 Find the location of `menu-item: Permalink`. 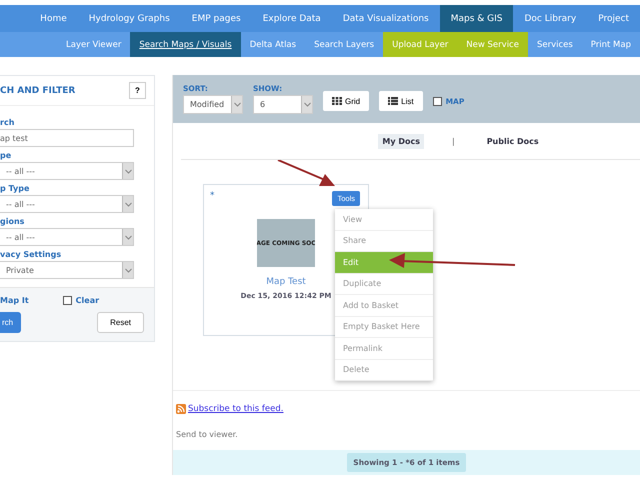

menu-item: Permalink is located at coordinates (384, 349).